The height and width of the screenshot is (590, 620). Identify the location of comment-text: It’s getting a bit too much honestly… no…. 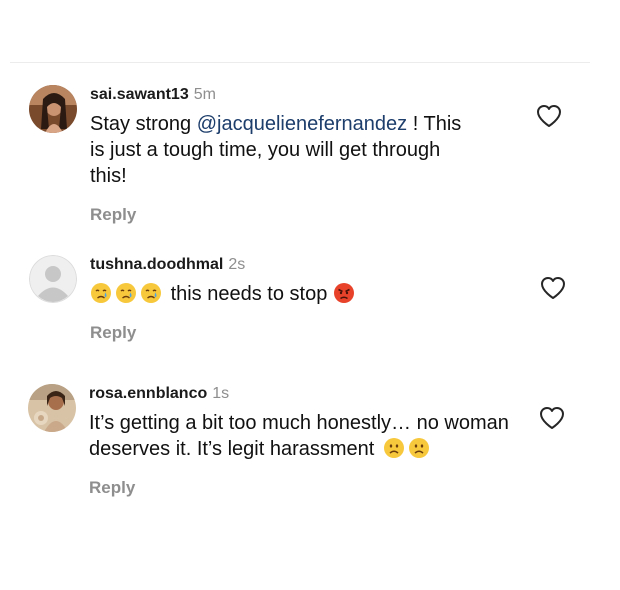
(299, 436).